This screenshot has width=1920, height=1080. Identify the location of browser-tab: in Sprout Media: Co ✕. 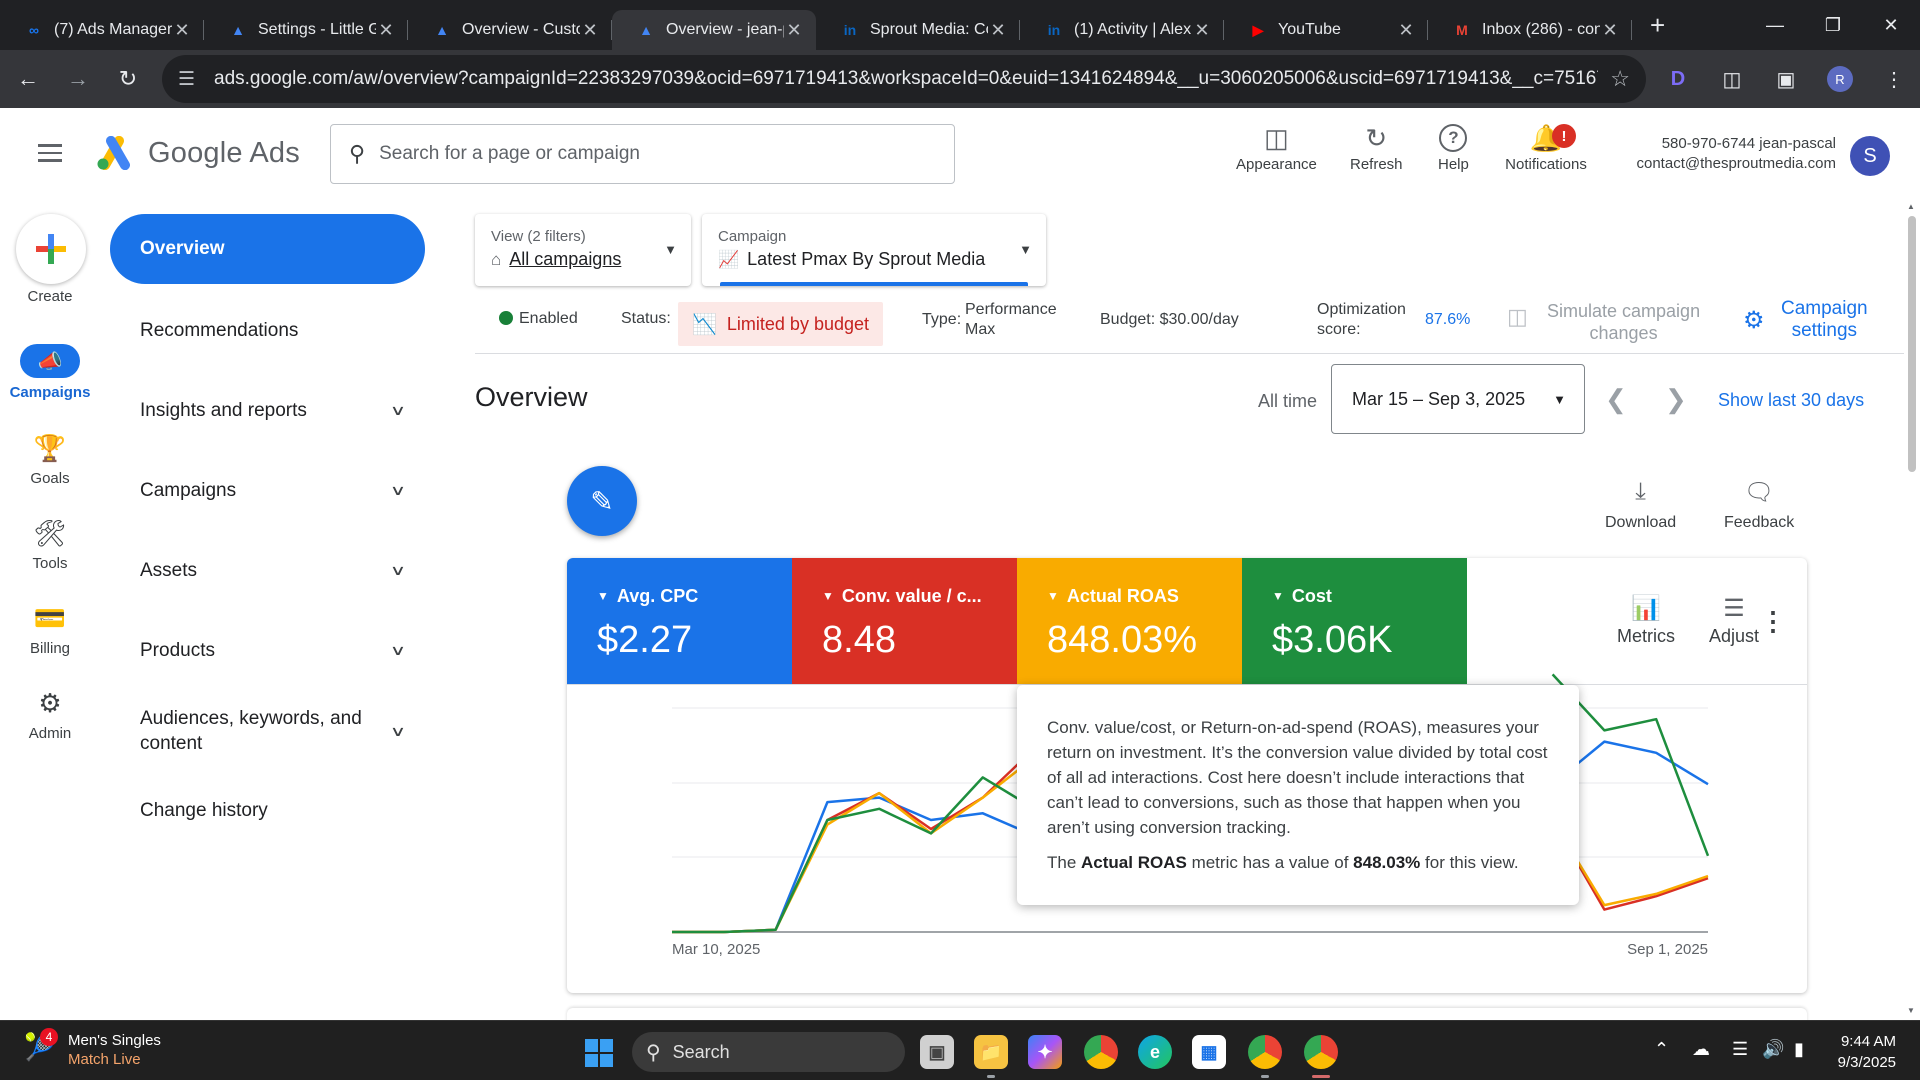
(918, 30).